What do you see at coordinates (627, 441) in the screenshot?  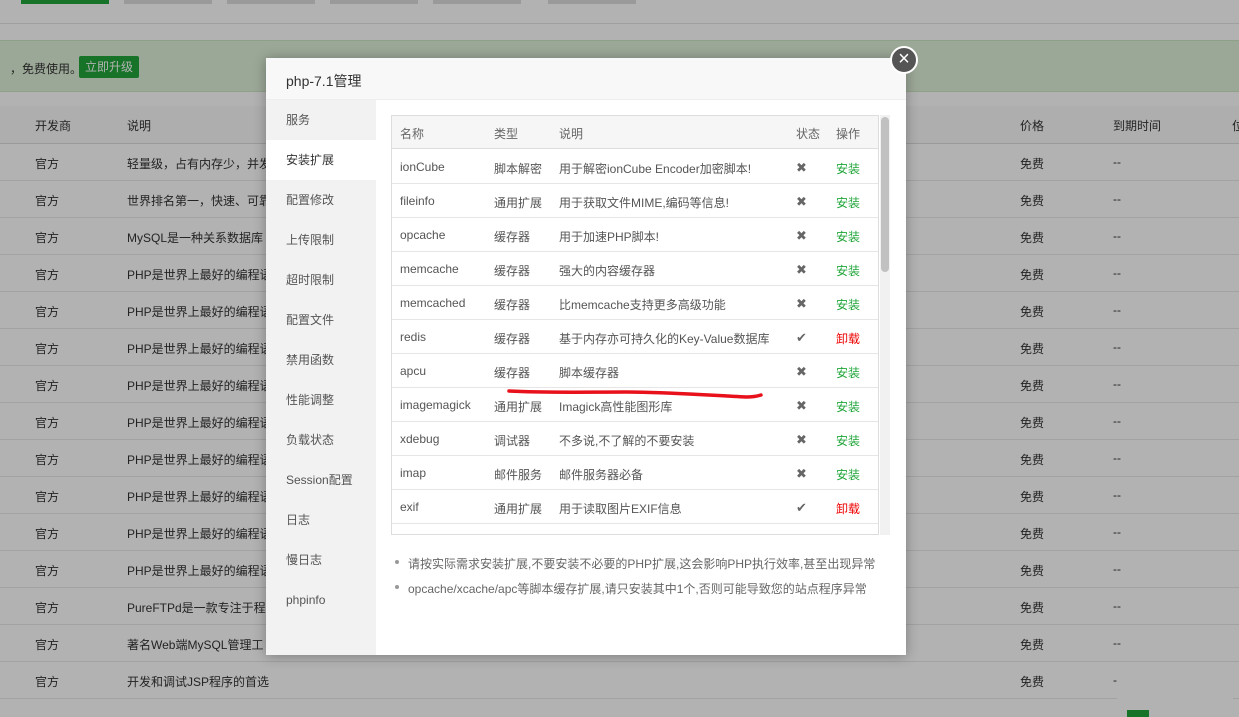 I see `extension-description: 不多说,不了解的不要安装` at bounding box center [627, 441].